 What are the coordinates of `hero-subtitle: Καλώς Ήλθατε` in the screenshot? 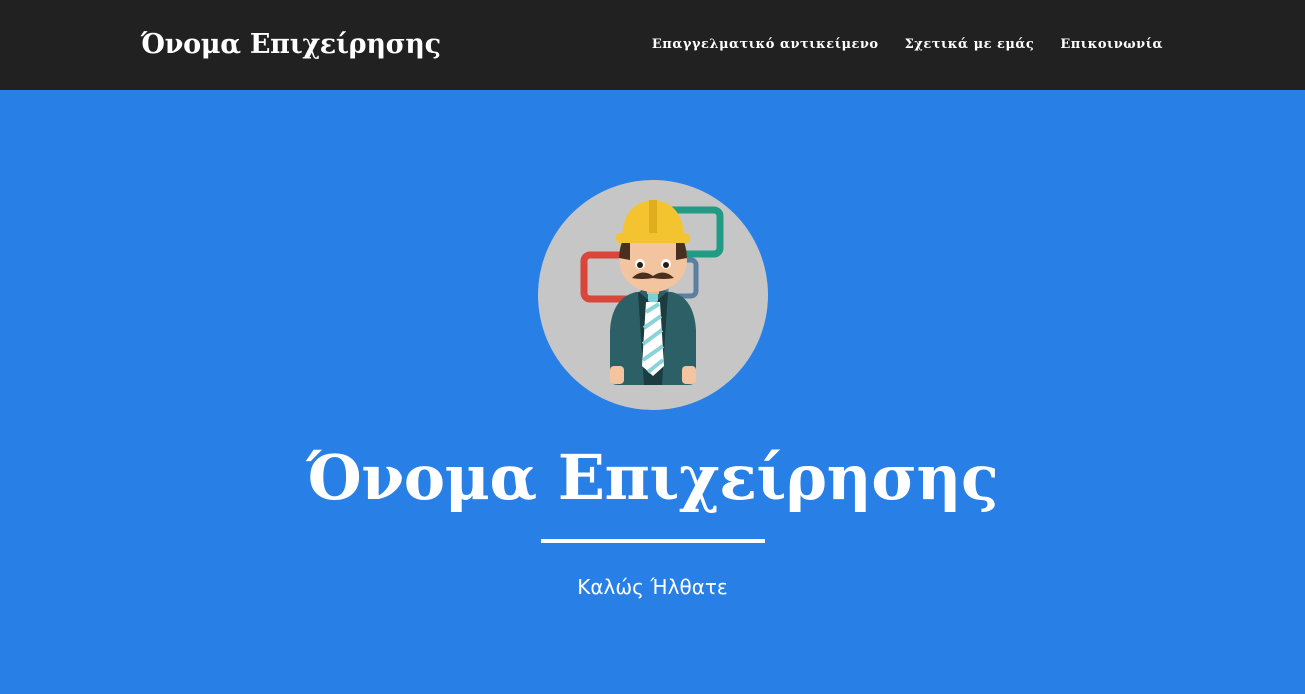 It's located at (652, 587).